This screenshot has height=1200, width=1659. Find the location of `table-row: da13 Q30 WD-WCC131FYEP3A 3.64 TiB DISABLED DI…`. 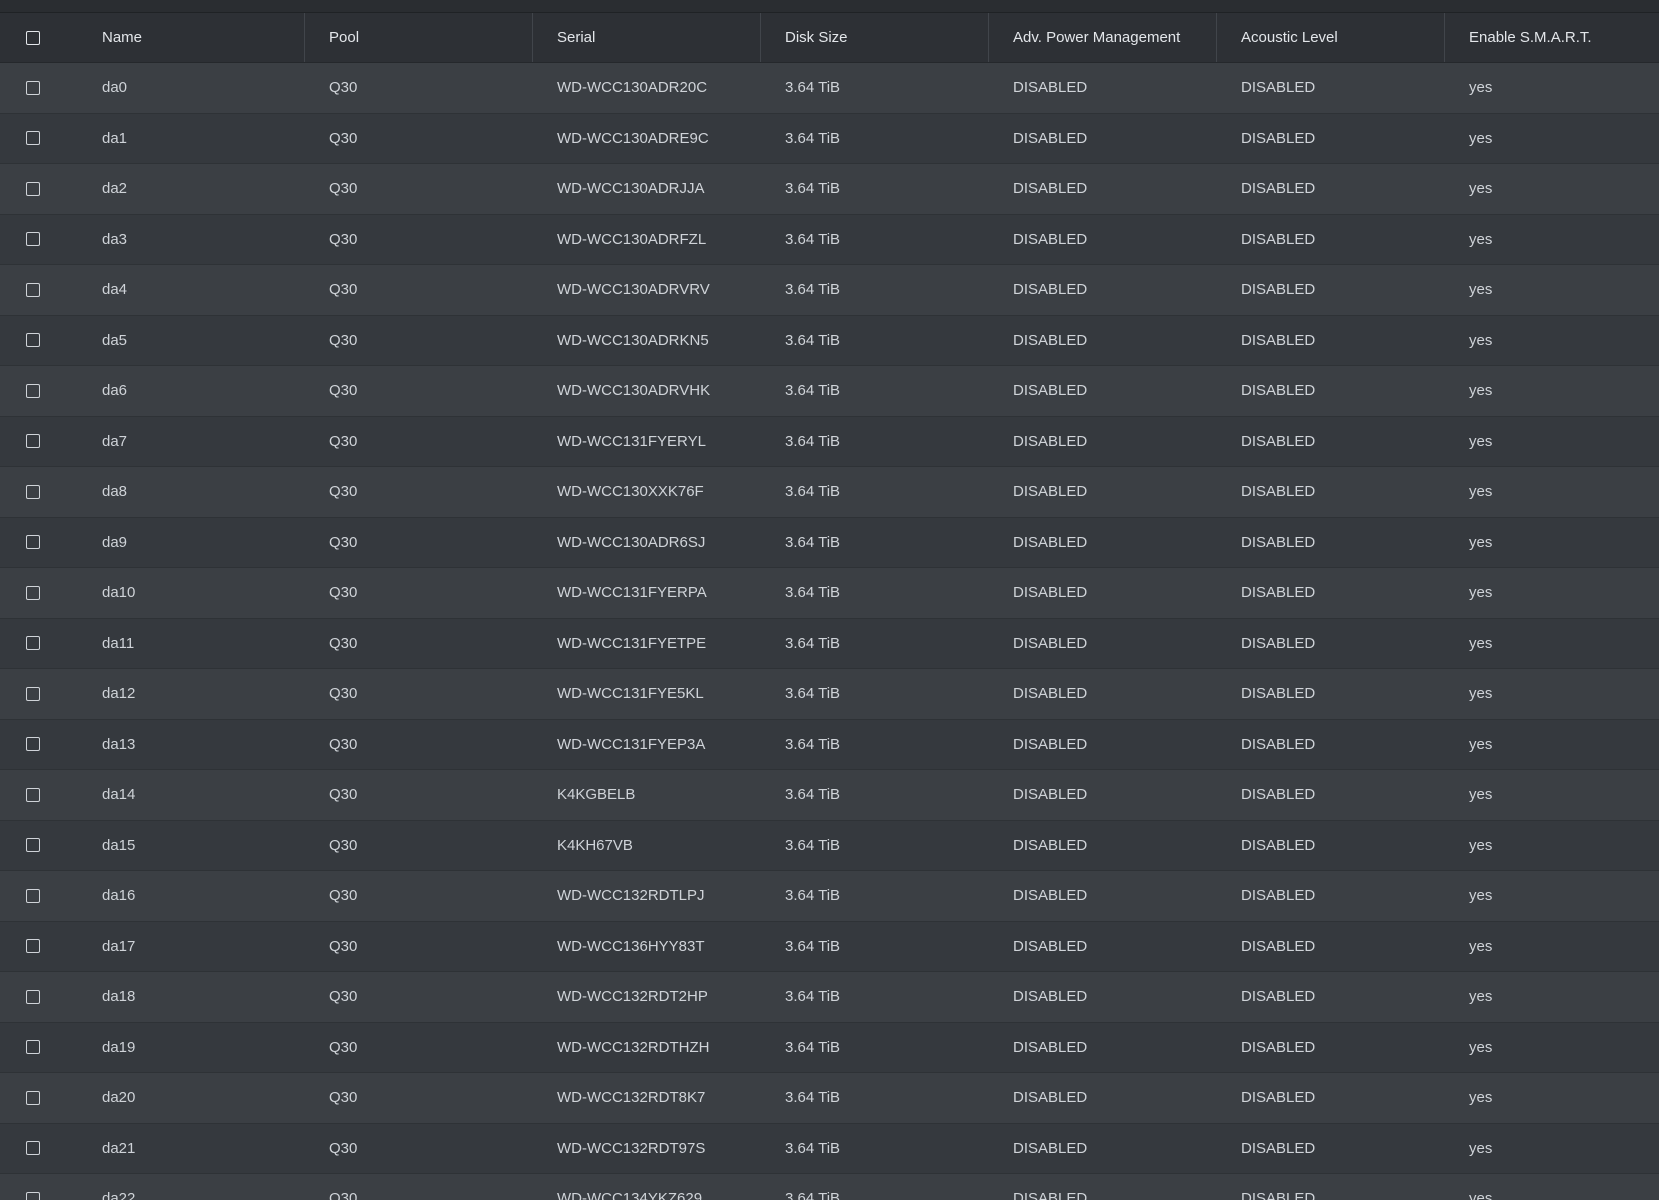

table-row: da13 Q30 WD-WCC131FYEP3A 3.64 TiB DISABLED DI… is located at coordinates (829, 744).